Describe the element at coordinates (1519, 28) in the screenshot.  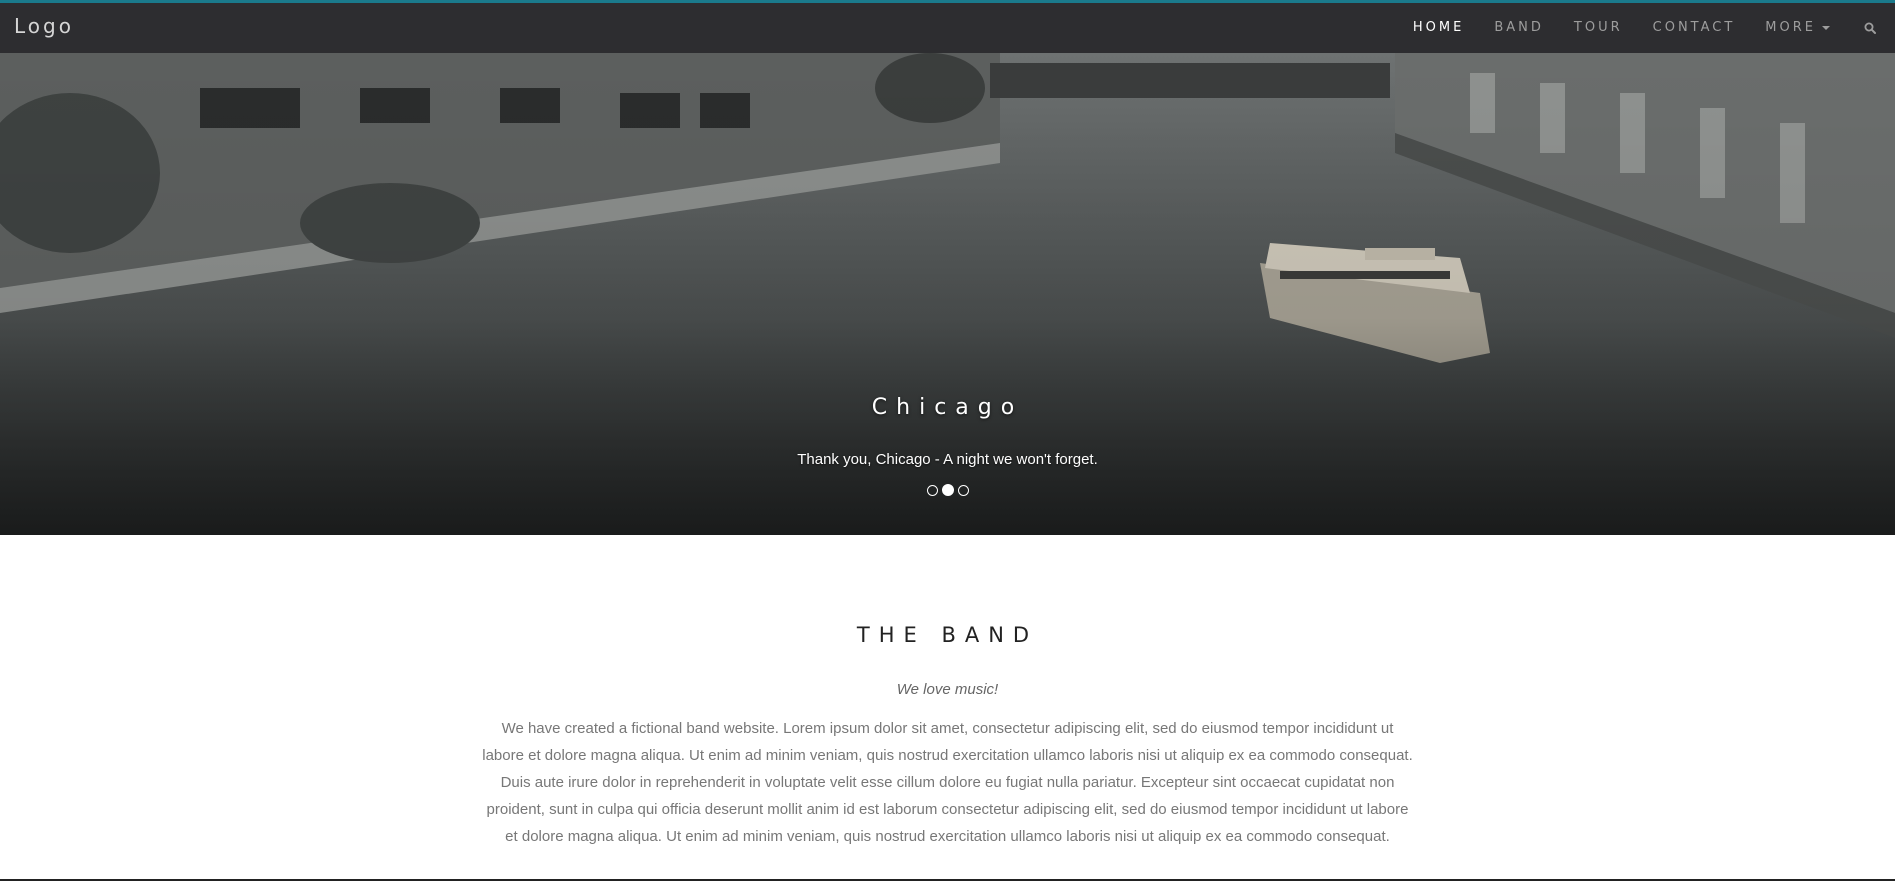
I see `nav-band: BAND` at that location.